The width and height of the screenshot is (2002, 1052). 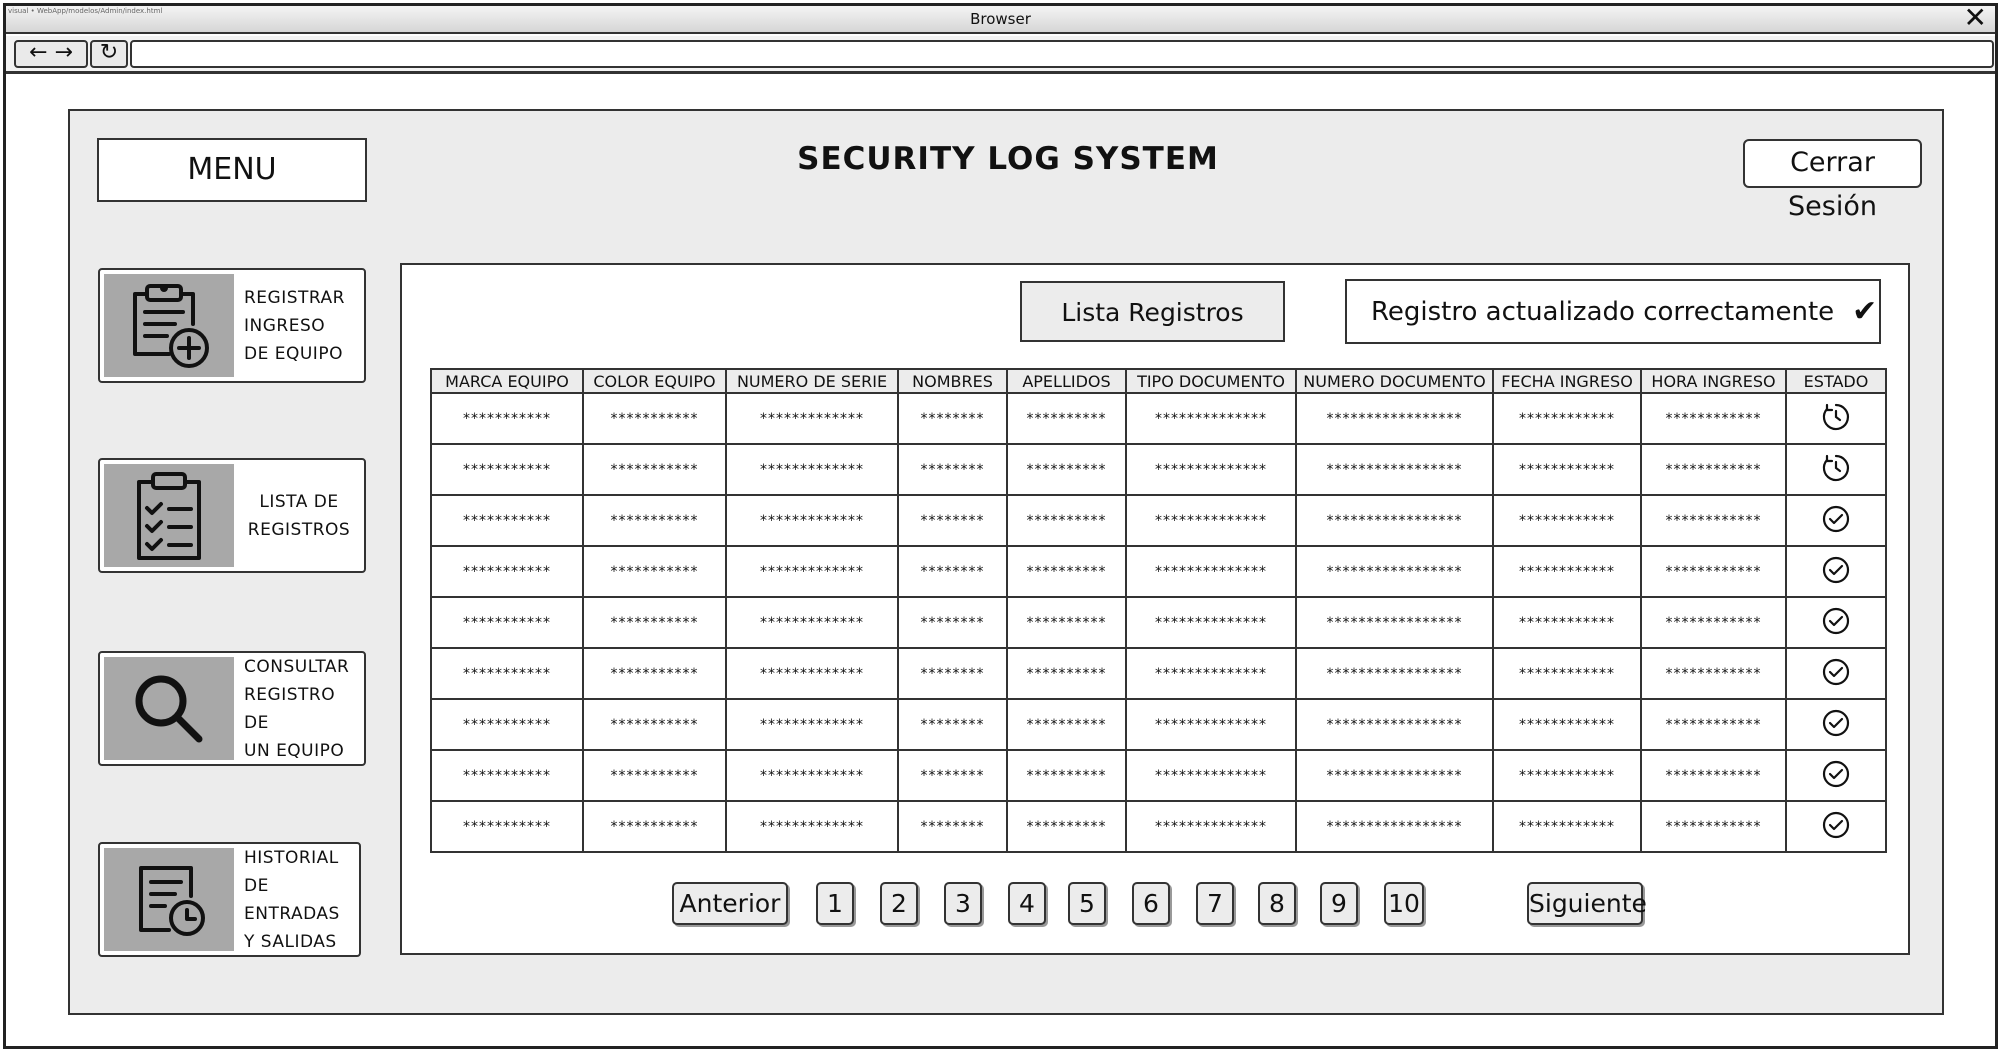 What do you see at coordinates (1152, 311) in the screenshot?
I see `tab-lista-registros: Lista Registros` at bounding box center [1152, 311].